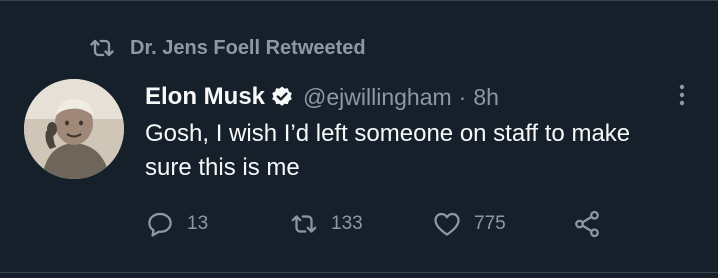 This screenshot has width=718, height=278. I want to click on reply-button: 13, so click(217, 224).